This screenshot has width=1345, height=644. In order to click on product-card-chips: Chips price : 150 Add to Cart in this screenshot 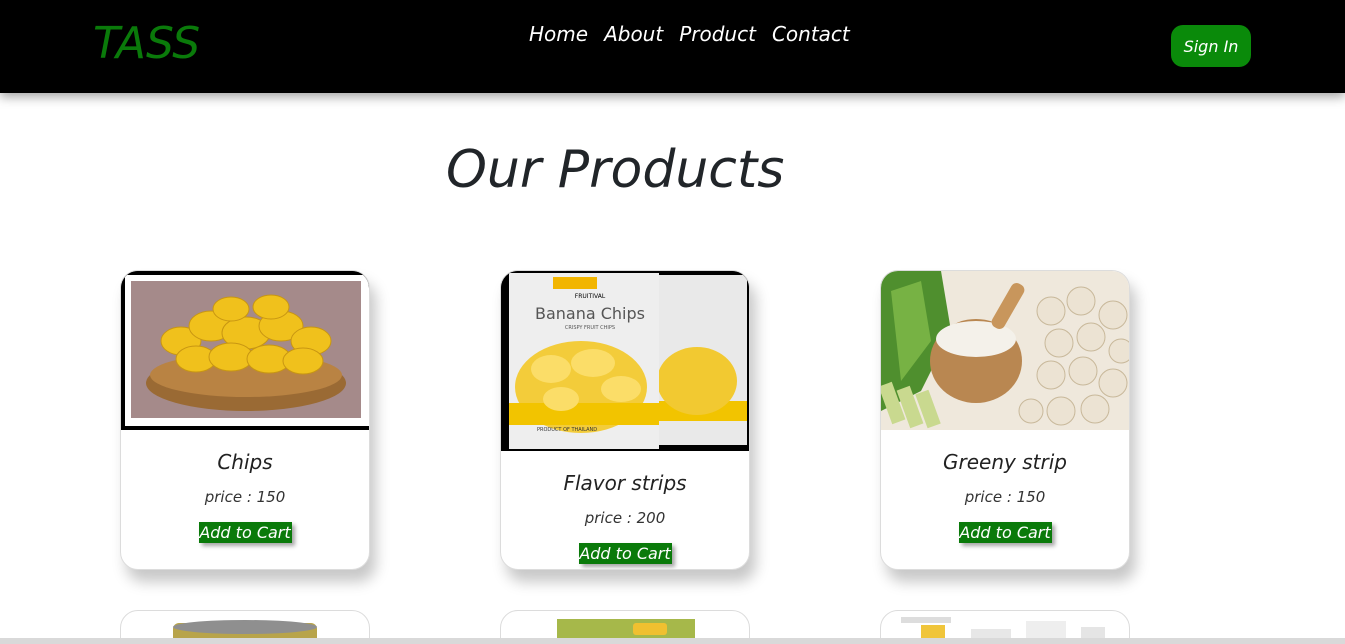, I will do `click(245, 420)`.